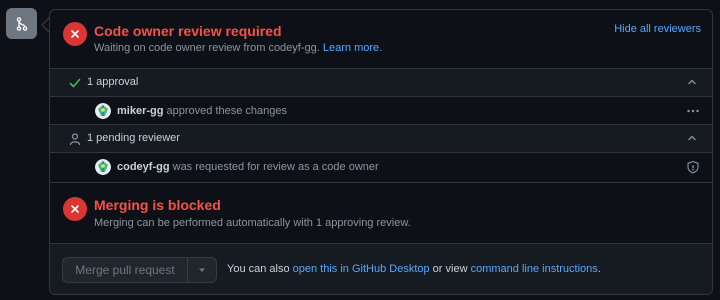 This screenshot has width=720, height=300. Describe the element at coordinates (140, 111) in the screenshot. I see `reviewer-name: miker-gg` at that location.